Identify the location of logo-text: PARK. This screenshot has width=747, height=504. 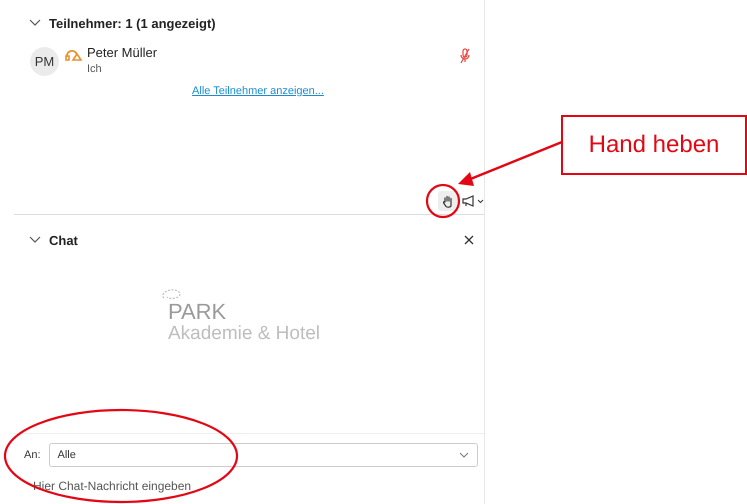
(198, 312).